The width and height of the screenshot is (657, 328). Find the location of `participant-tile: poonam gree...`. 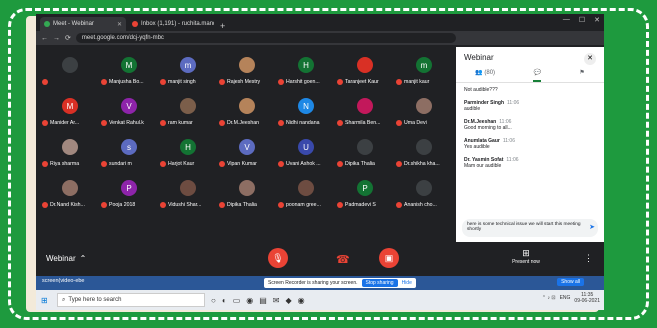

participant-tile: poonam gree... is located at coordinates (302, 193).